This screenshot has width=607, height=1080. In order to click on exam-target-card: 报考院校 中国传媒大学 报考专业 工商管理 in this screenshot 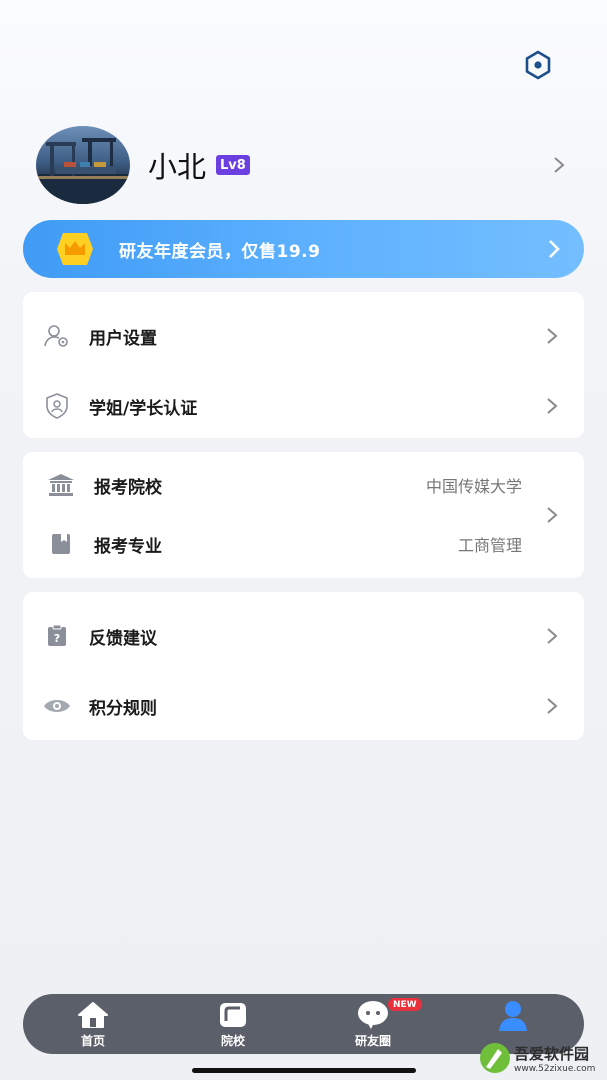, I will do `click(303, 515)`.